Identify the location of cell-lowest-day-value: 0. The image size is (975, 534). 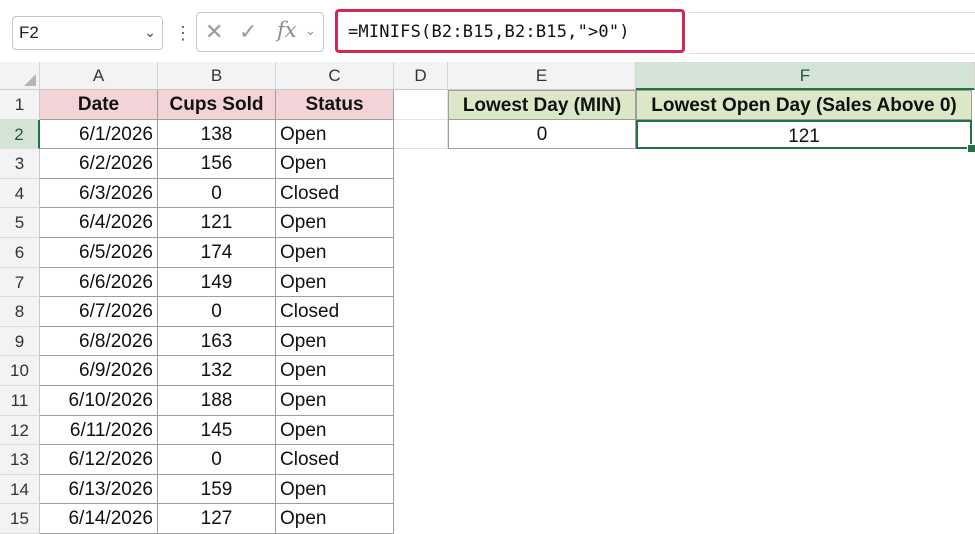
(542, 134).